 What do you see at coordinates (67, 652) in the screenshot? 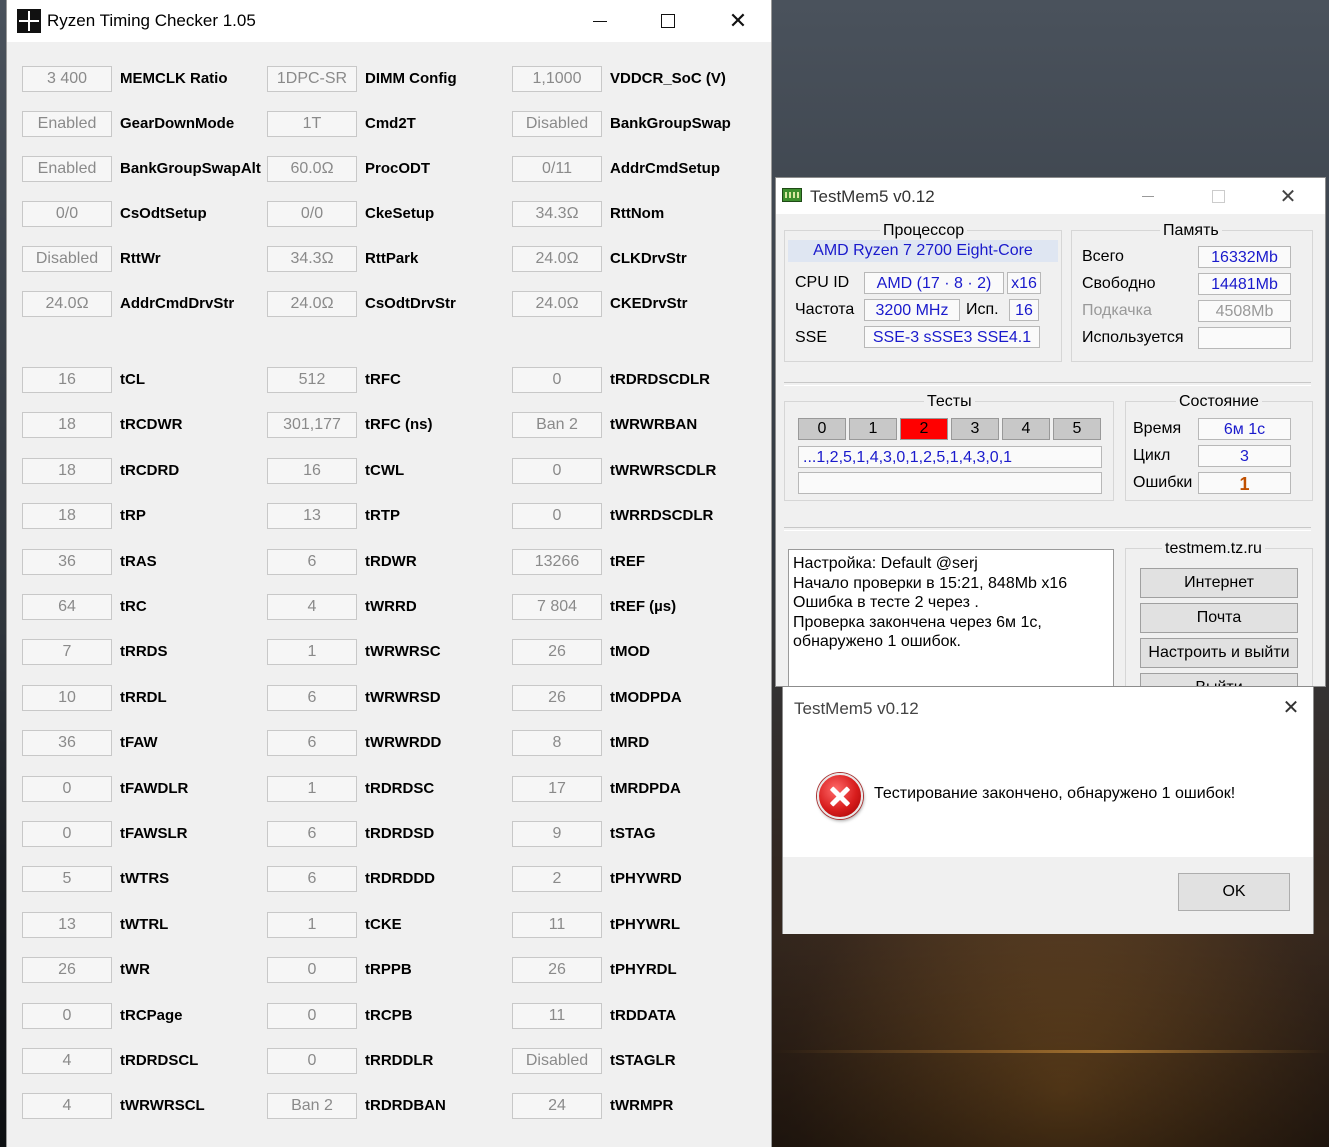
I see `timing-value: 7` at bounding box center [67, 652].